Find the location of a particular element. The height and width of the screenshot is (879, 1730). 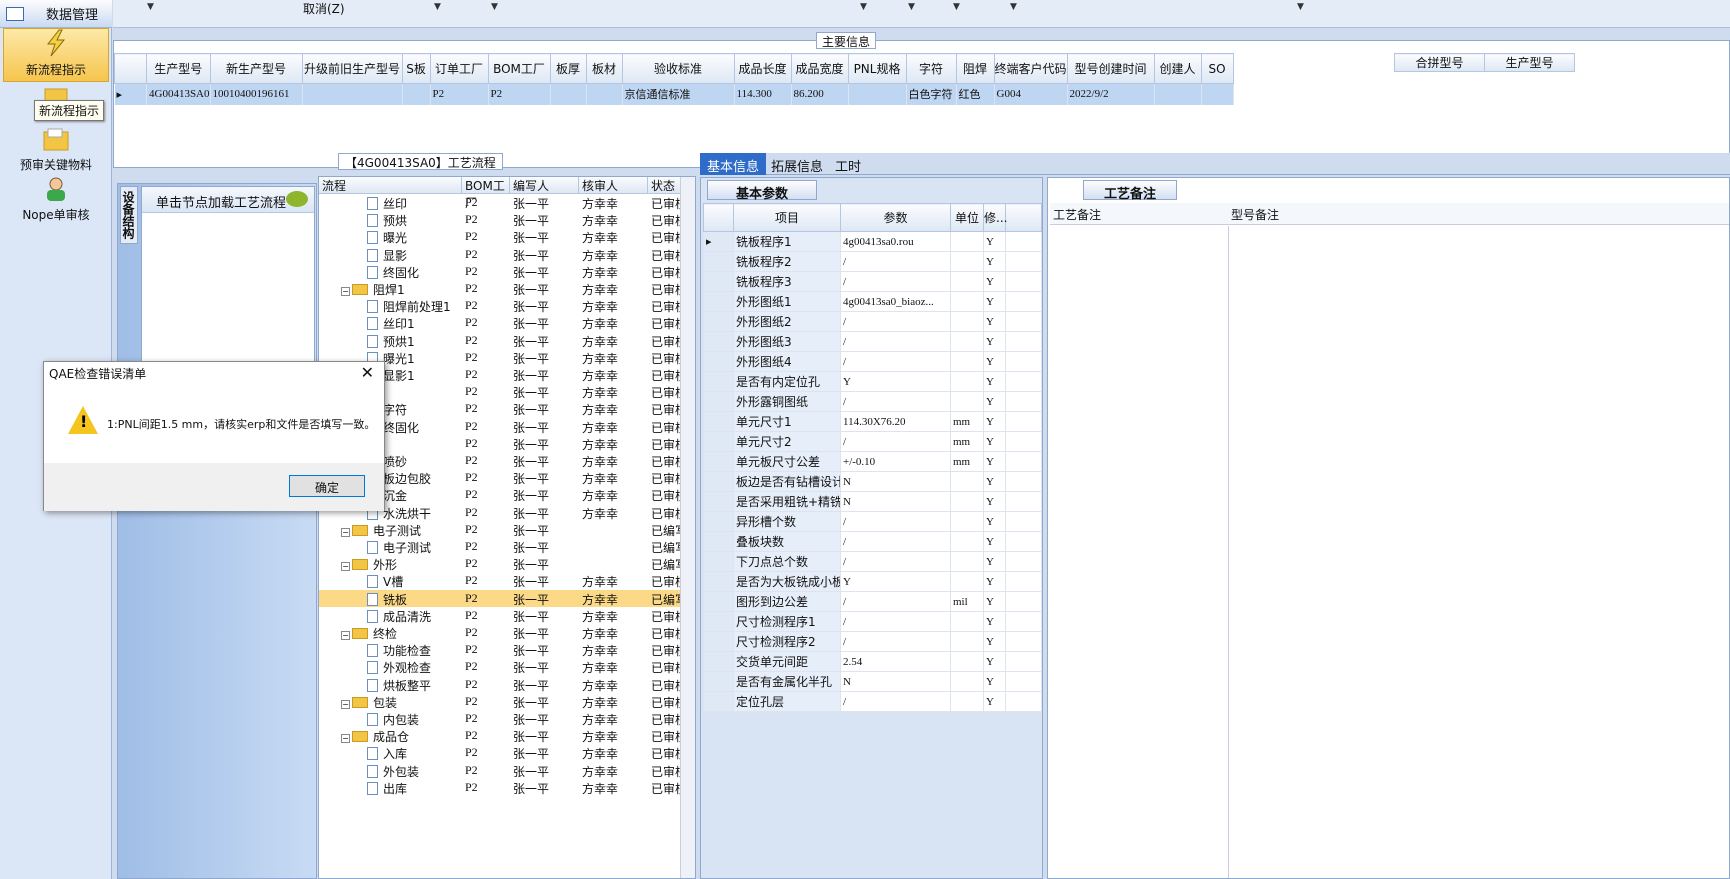

param-value: 114.30X76.20 is located at coordinates (895, 421).